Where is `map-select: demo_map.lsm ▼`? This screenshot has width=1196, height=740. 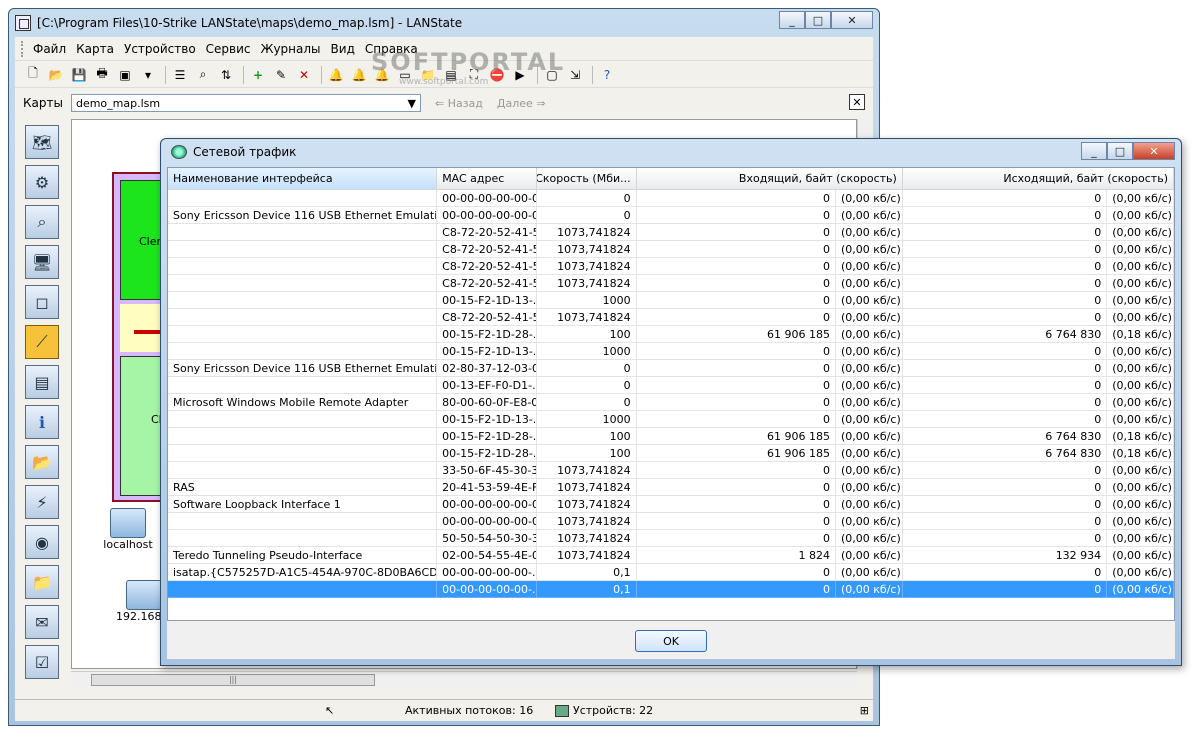 map-select: demo_map.lsm ▼ is located at coordinates (245, 103).